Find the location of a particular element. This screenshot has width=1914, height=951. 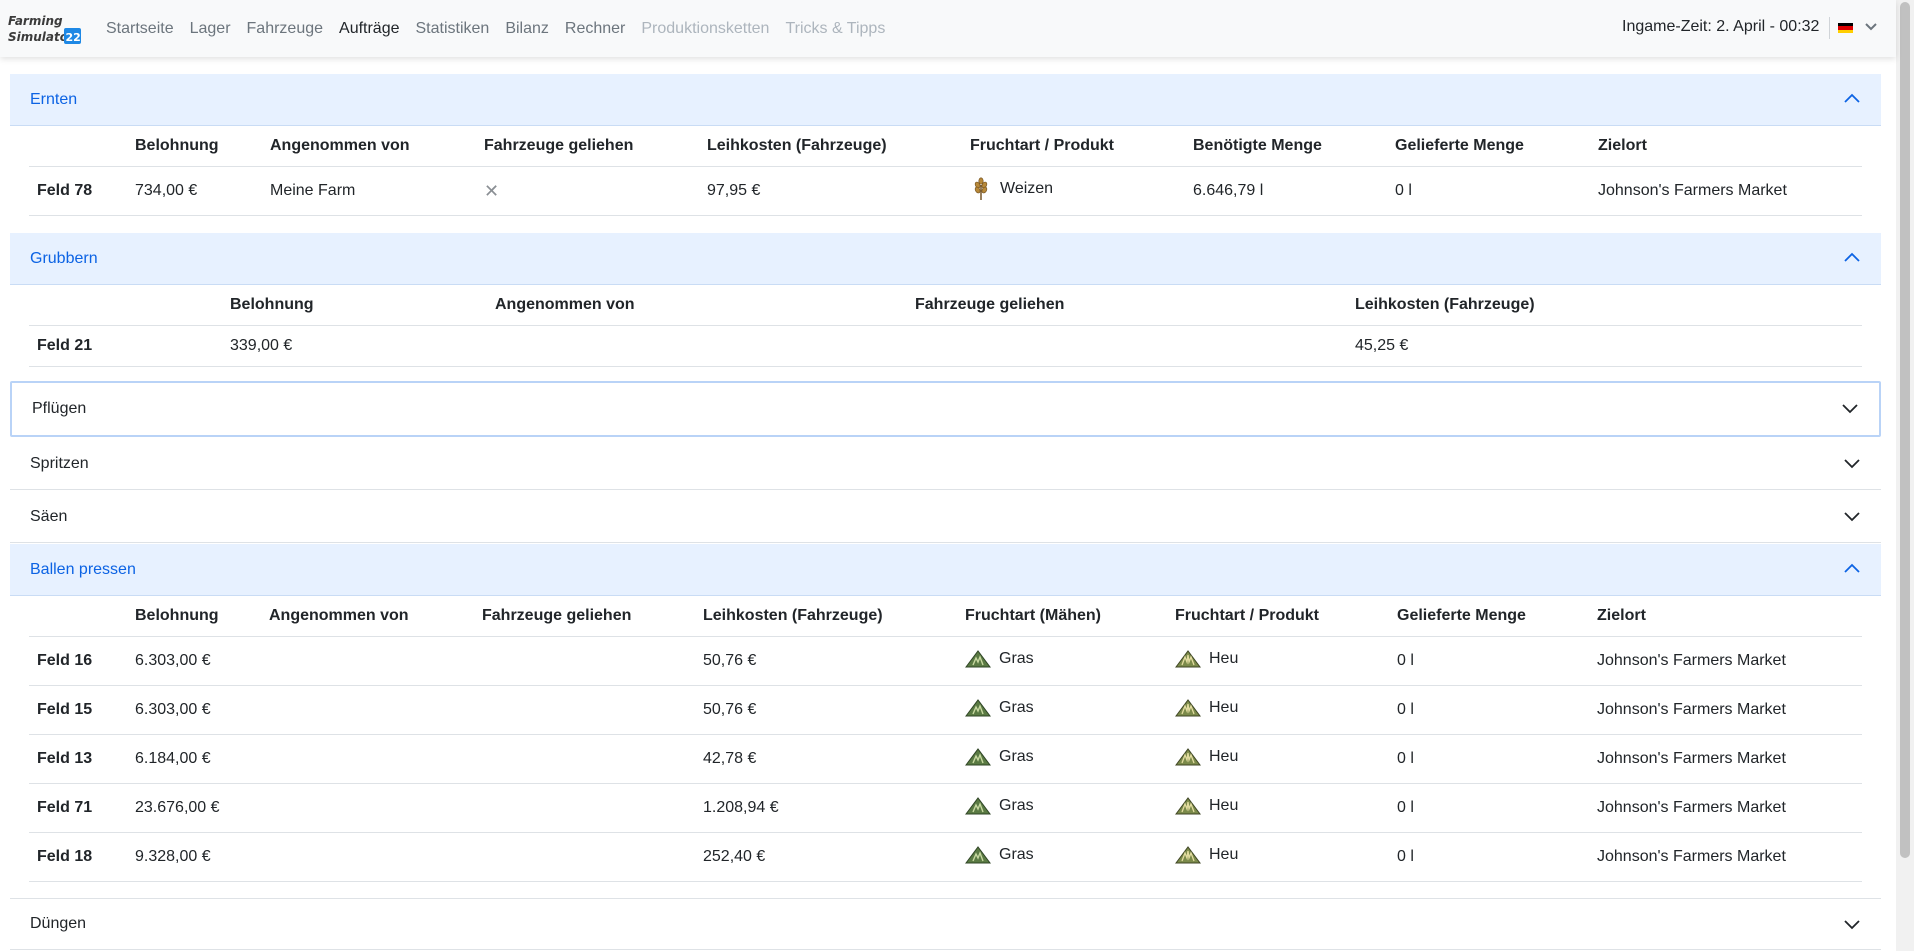

section-title: Ernten is located at coordinates (54, 99).